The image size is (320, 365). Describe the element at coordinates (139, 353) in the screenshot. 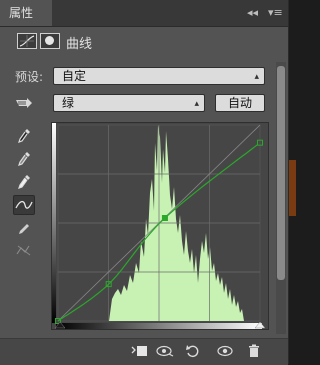

I see `clip-to-layer-icon` at that location.